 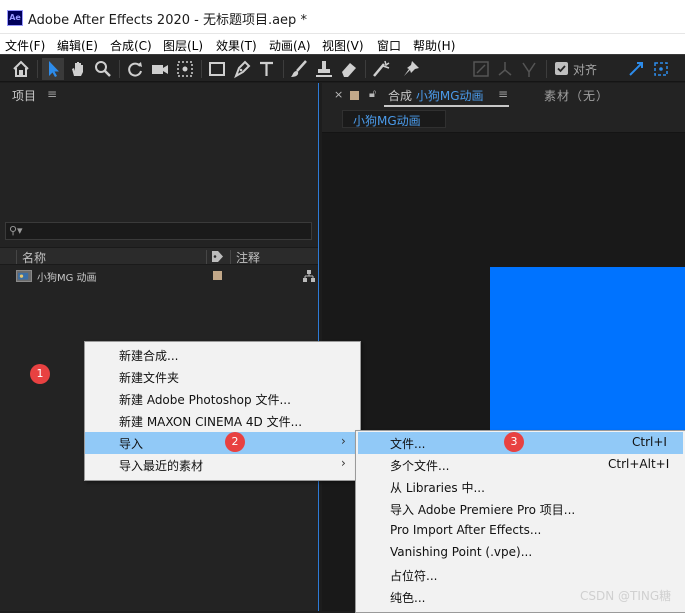 What do you see at coordinates (394, 119) in the screenshot?
I see `breadcrumb: 小狗MG动画` at bounding box center [394, 119].